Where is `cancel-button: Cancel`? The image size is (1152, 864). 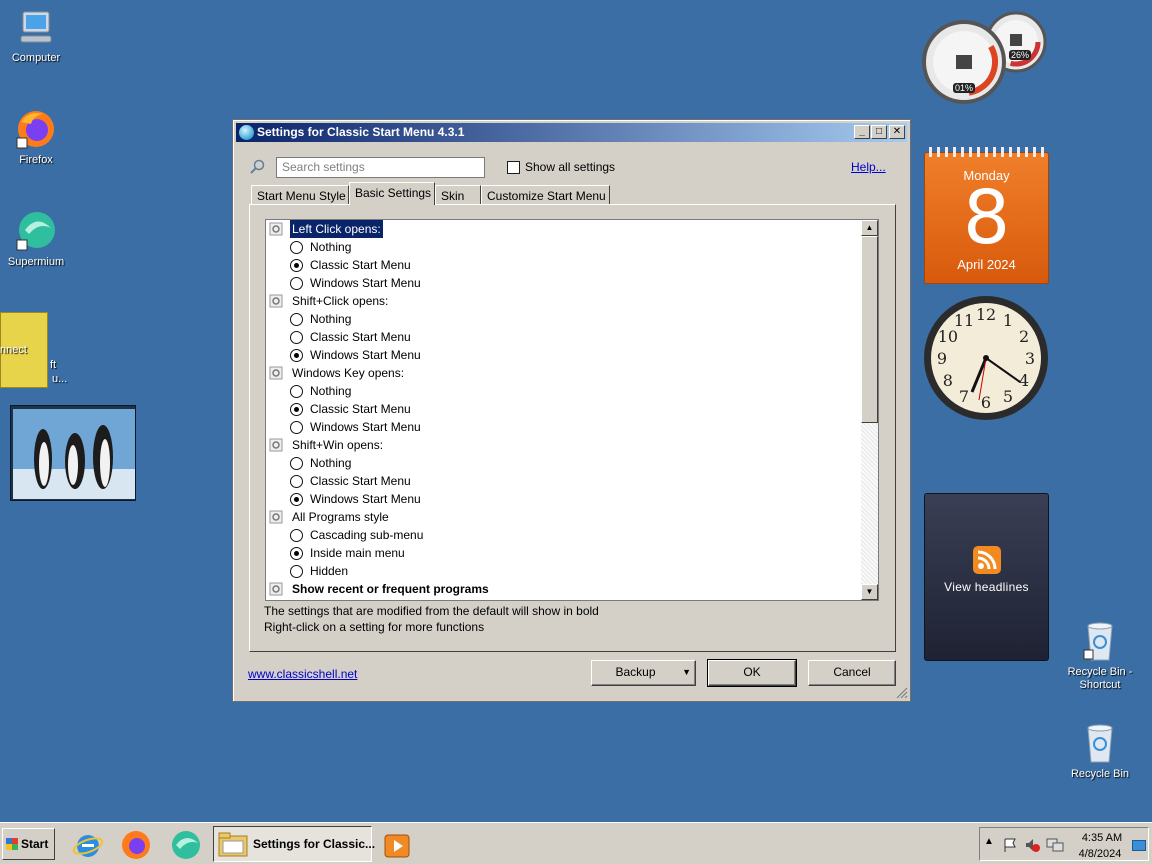 cancel-button: Cancel is located at coordinates (852, 673).